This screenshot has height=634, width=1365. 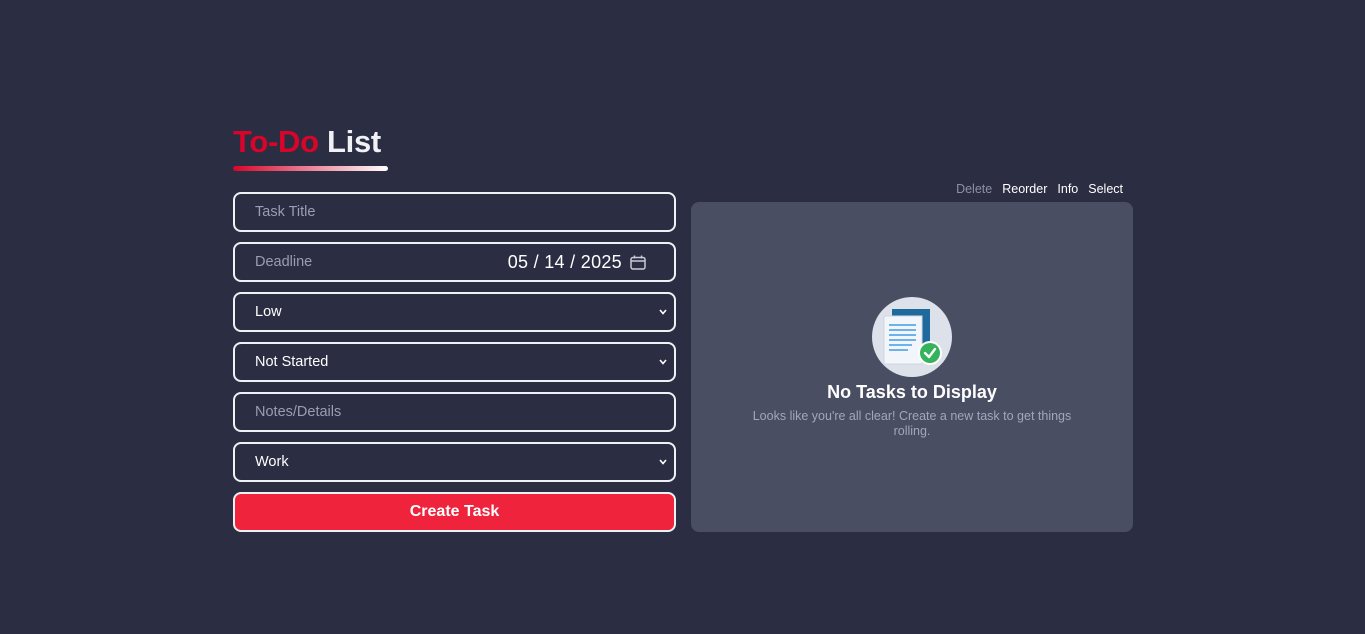 I want to click on category-select: Work, so click(x=454, y=462).